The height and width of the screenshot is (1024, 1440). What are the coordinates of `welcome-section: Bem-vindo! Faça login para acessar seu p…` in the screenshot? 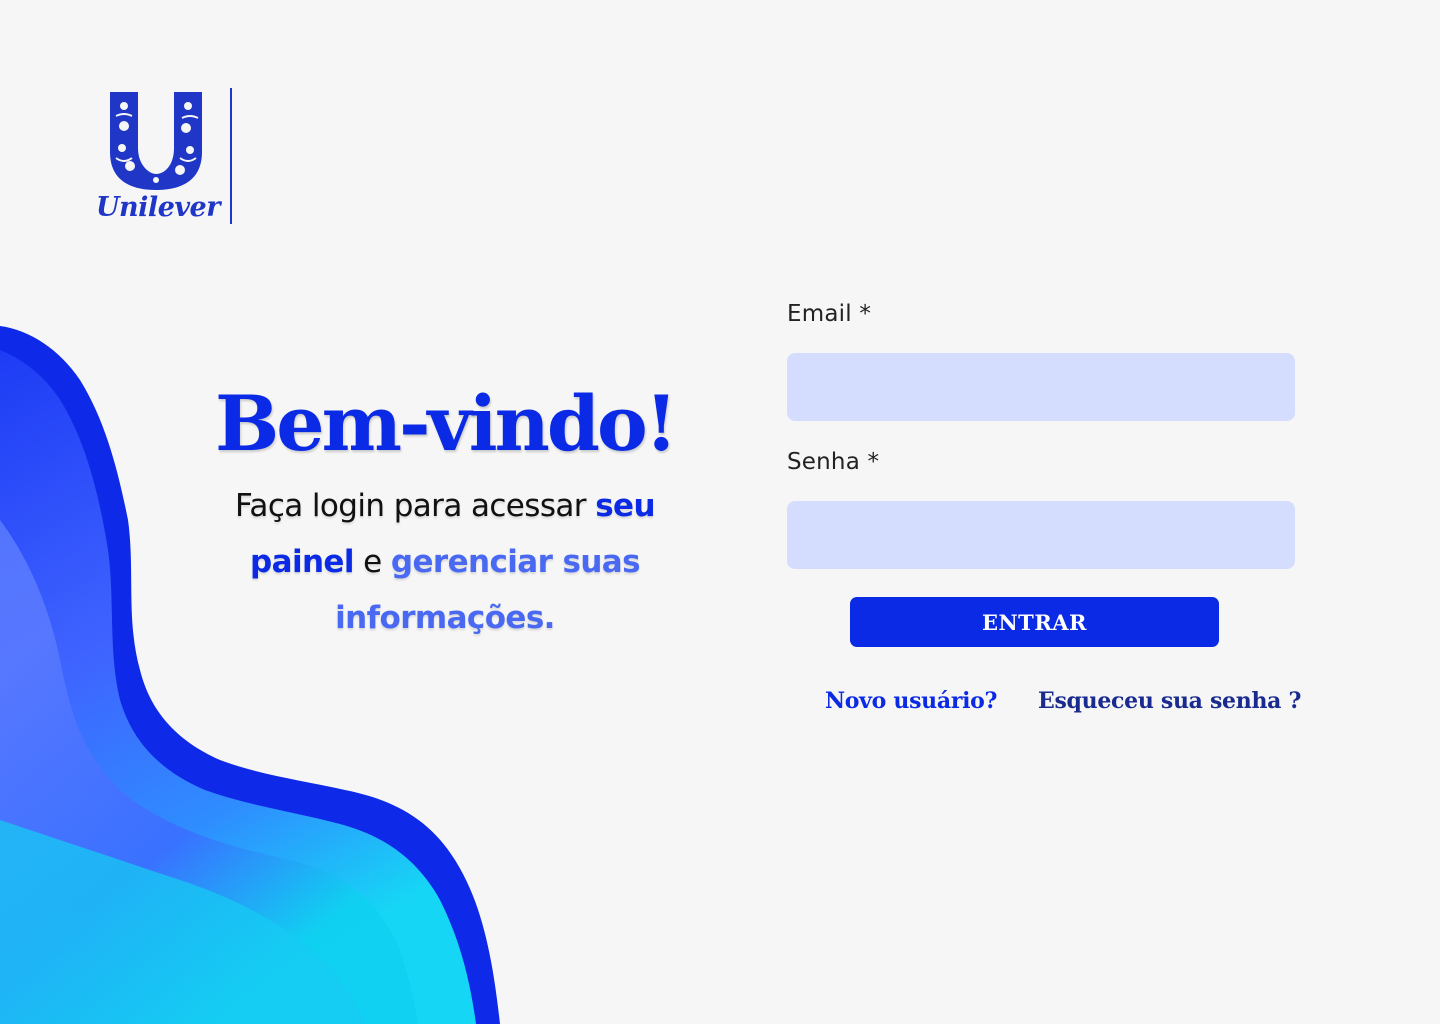 It's located at (445, 512).